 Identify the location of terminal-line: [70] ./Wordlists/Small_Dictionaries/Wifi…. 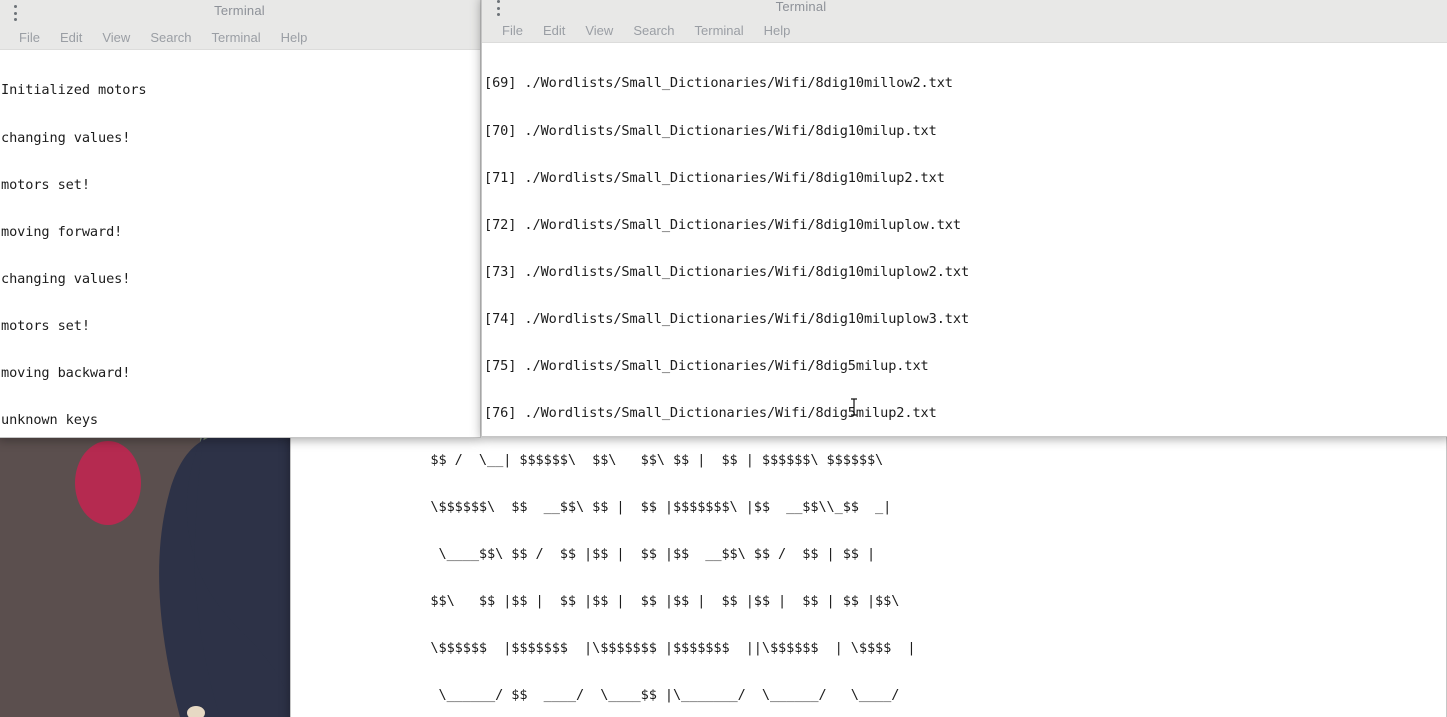
(710, 130).